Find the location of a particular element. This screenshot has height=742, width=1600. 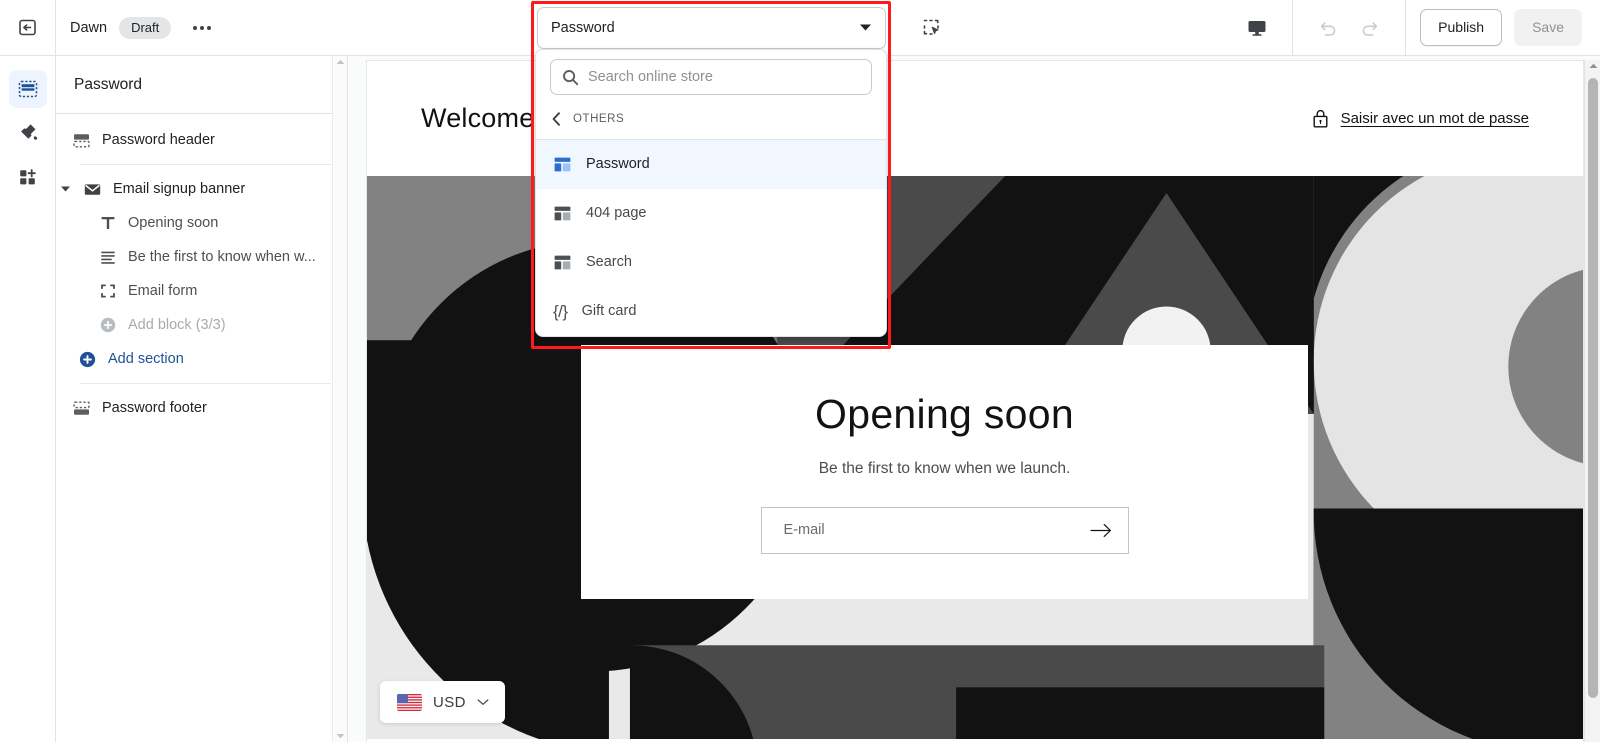

sidebar-block-email-form: Email form is located at coordinates (201, 291).